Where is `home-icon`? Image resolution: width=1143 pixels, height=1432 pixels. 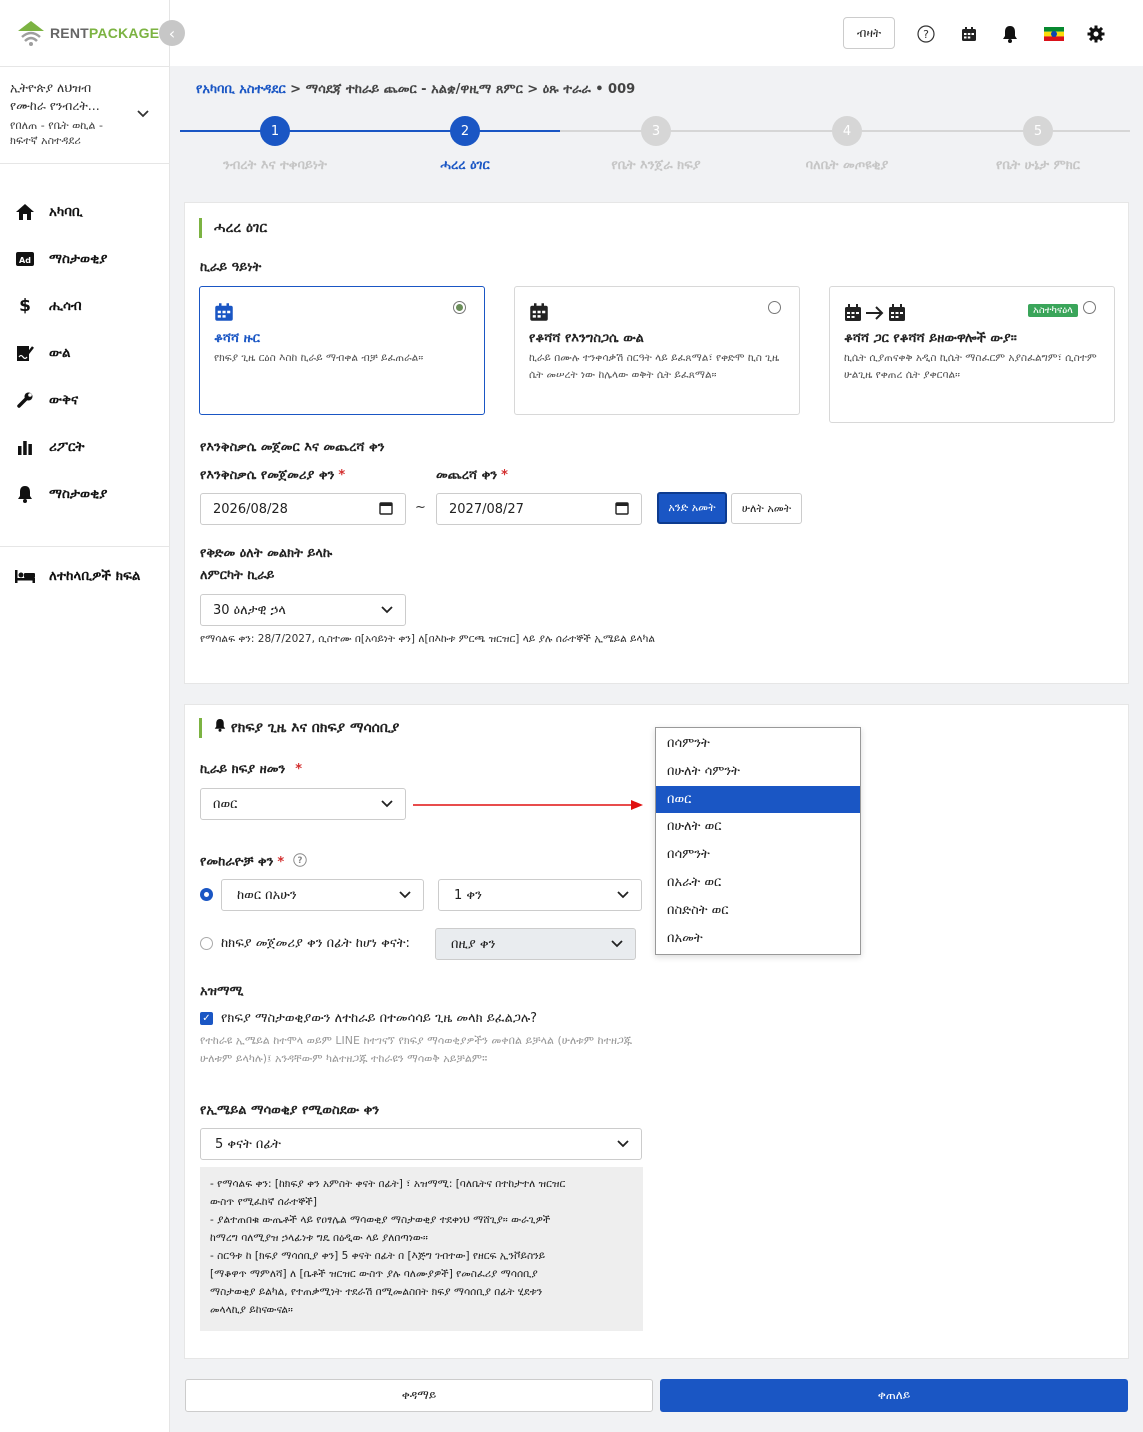 home-icon is located at coordinates (25, 212).